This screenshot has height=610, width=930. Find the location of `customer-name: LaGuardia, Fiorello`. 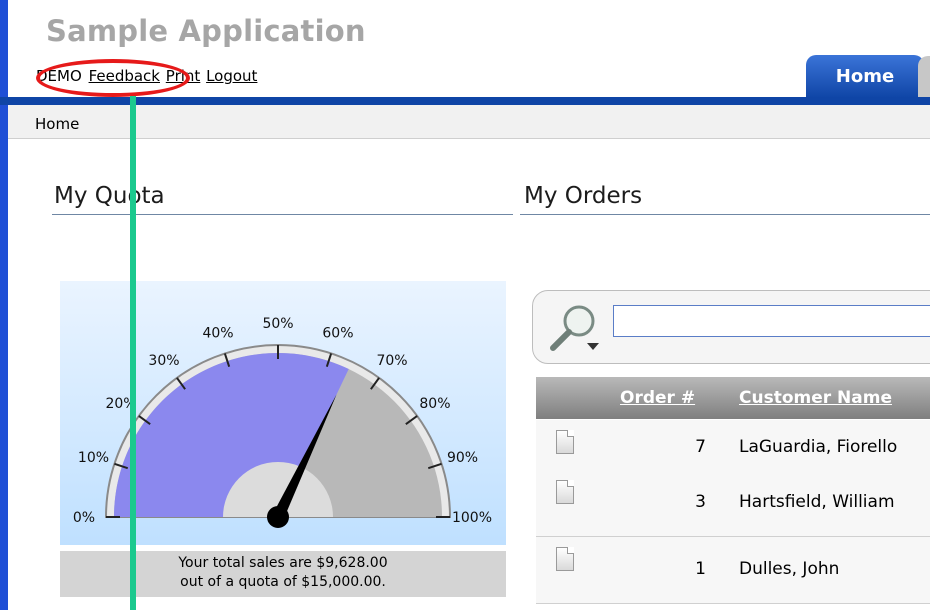

customer-name: LaGuardia, Fiorello is located at coordinates (818, 447).